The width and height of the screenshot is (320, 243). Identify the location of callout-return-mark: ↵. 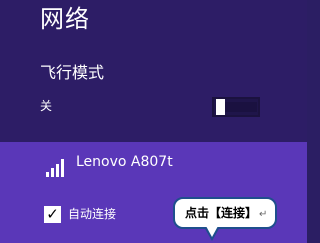
(263, 214).